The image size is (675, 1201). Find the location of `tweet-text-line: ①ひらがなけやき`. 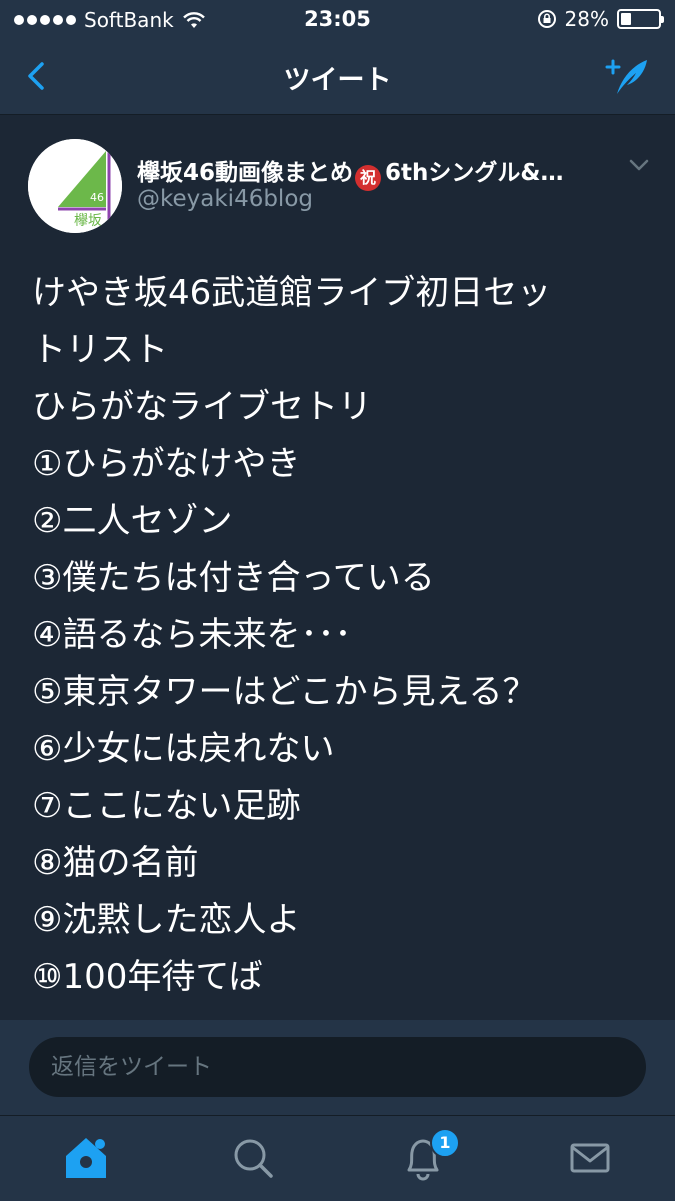

tweet-text-line: ①ひらがなけやき is located at coordinates (166, 464).